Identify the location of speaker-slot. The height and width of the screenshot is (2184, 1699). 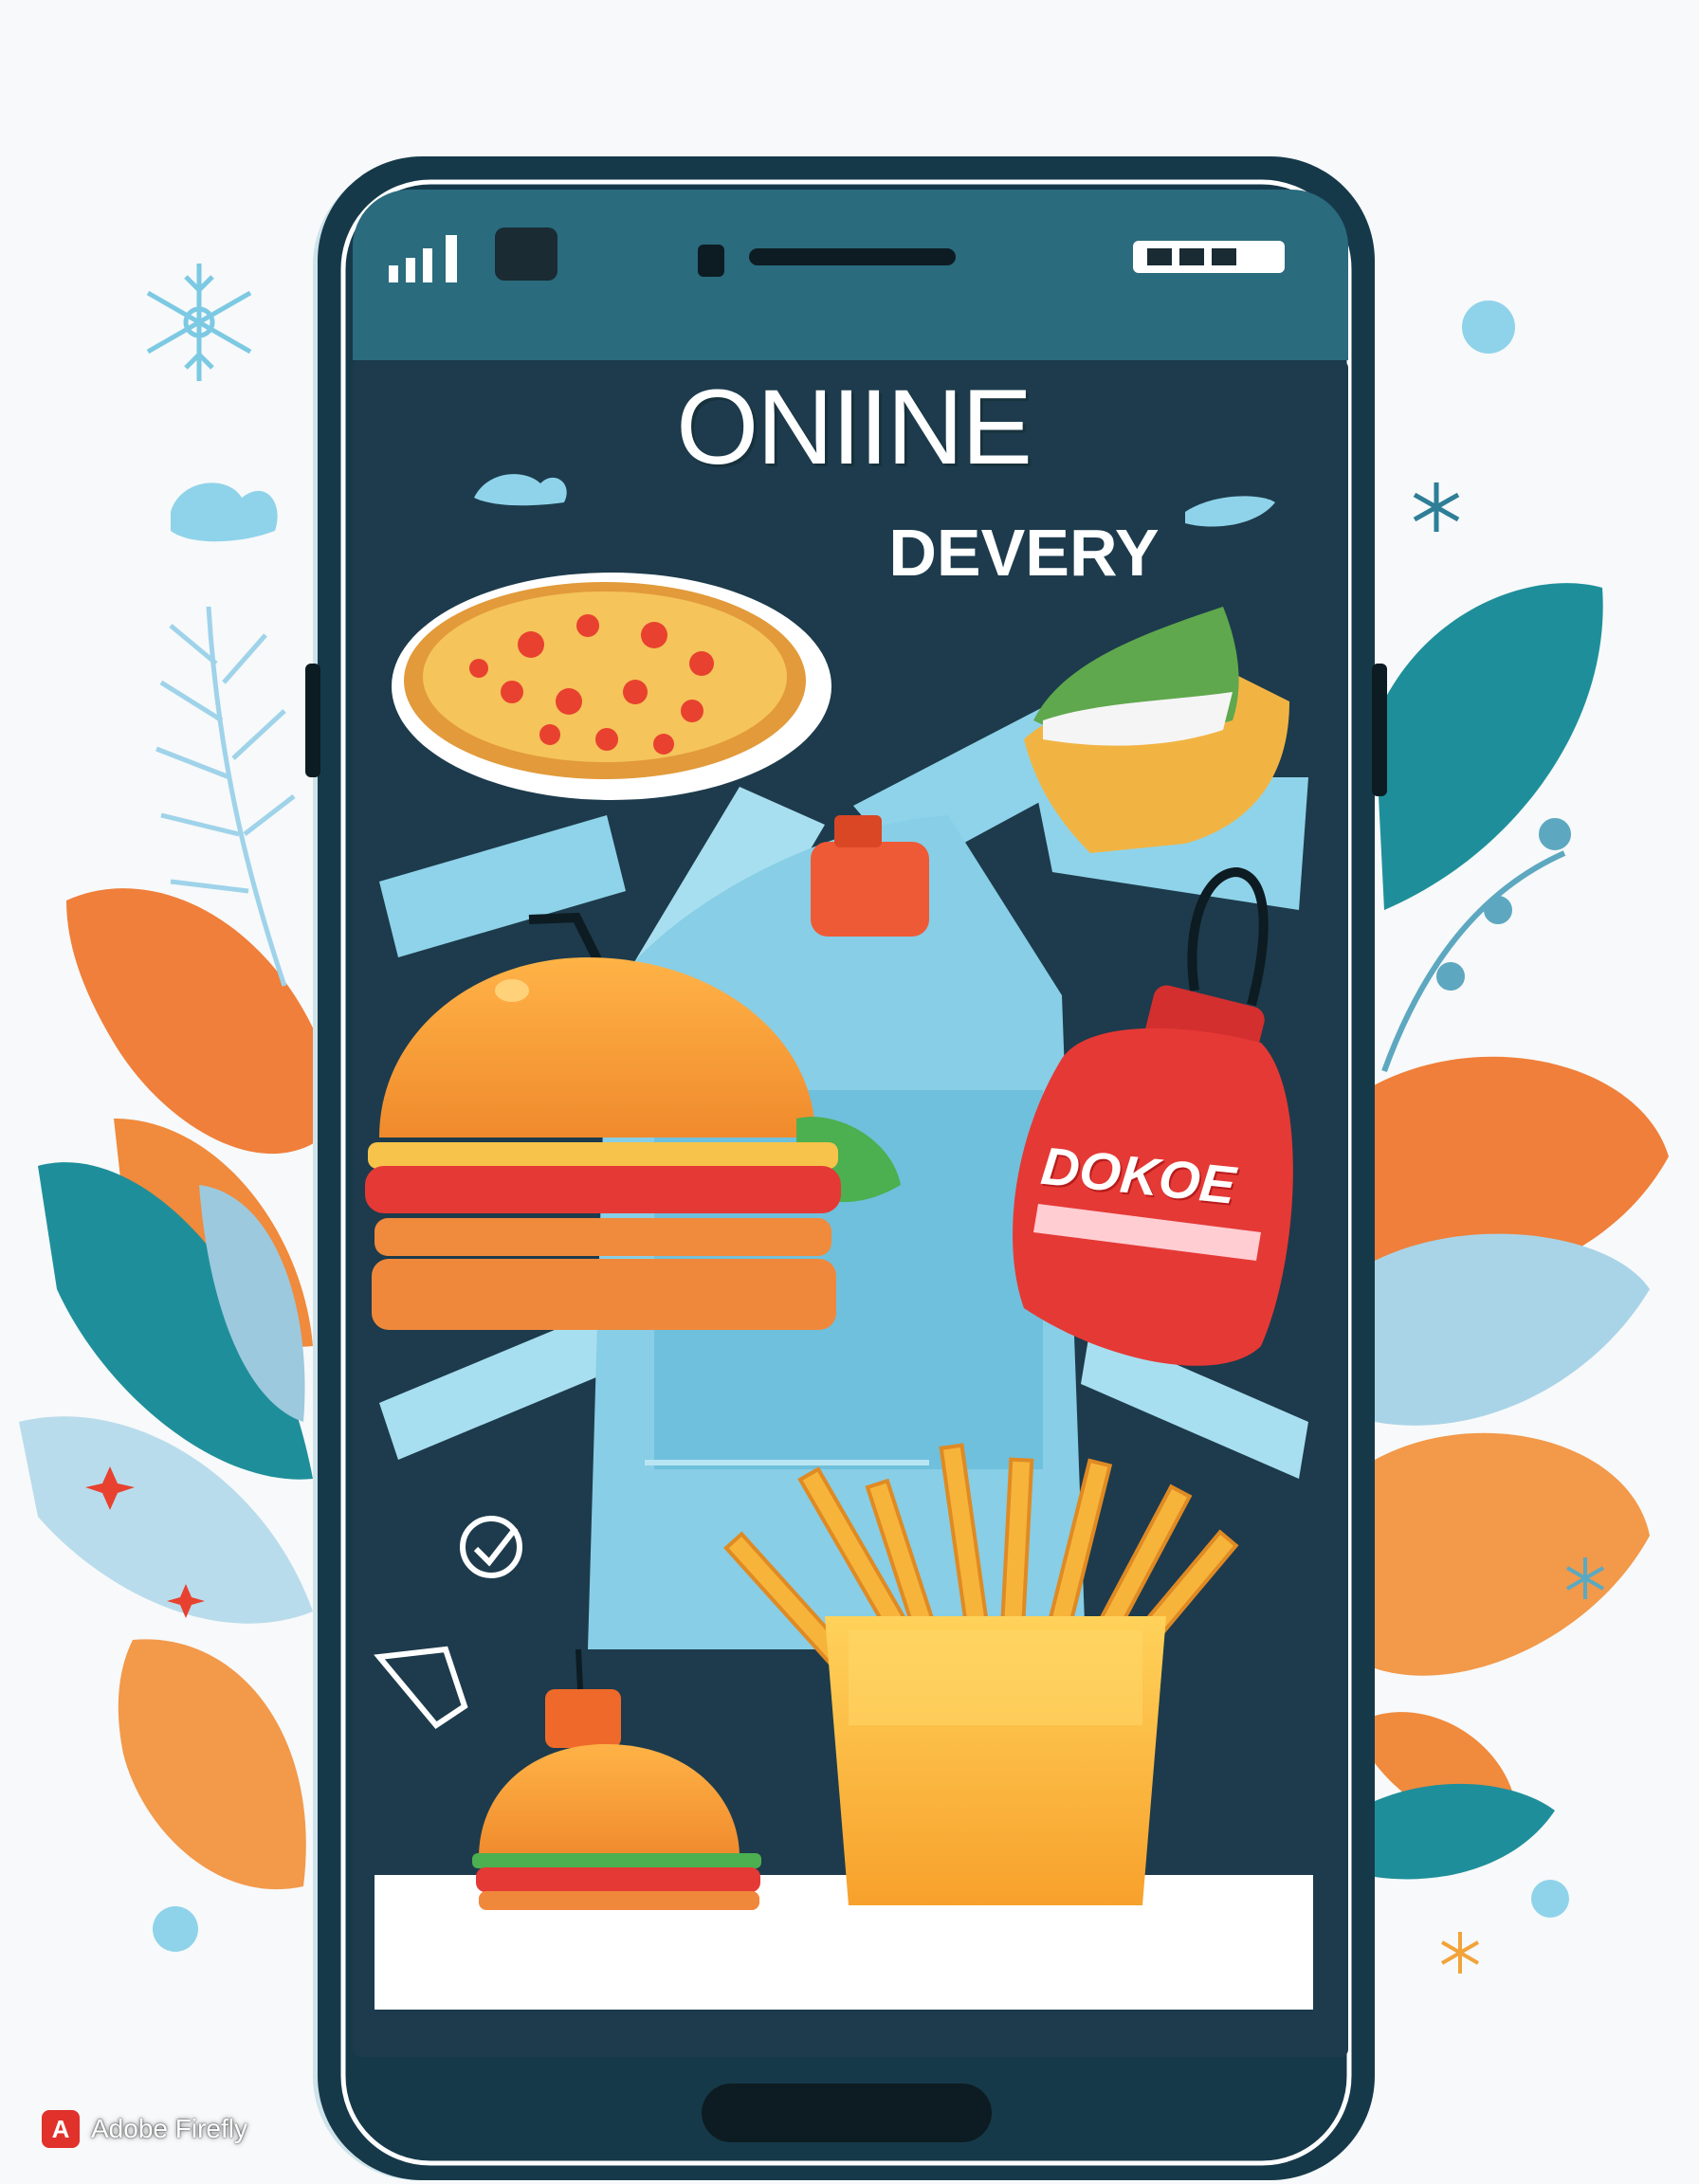
(852, 256).